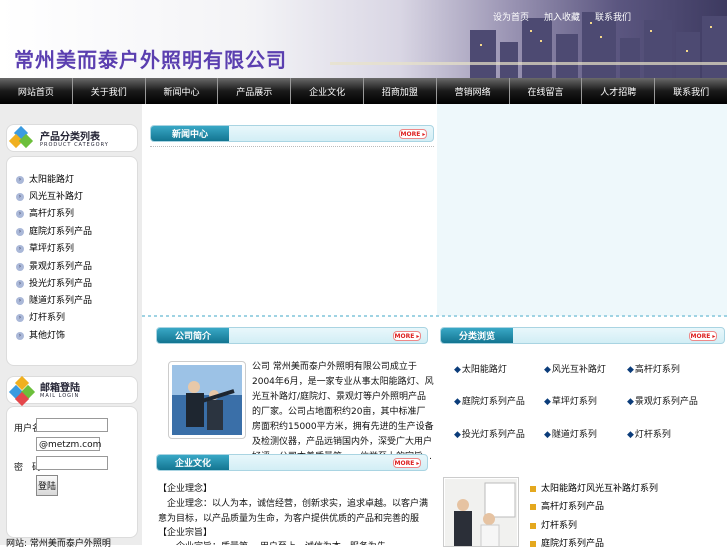  What do you see at coordinates (619, 91) in the screenshot?
I see `nav-item-jobs: 人才招聘` at bounding box center [619, 91].